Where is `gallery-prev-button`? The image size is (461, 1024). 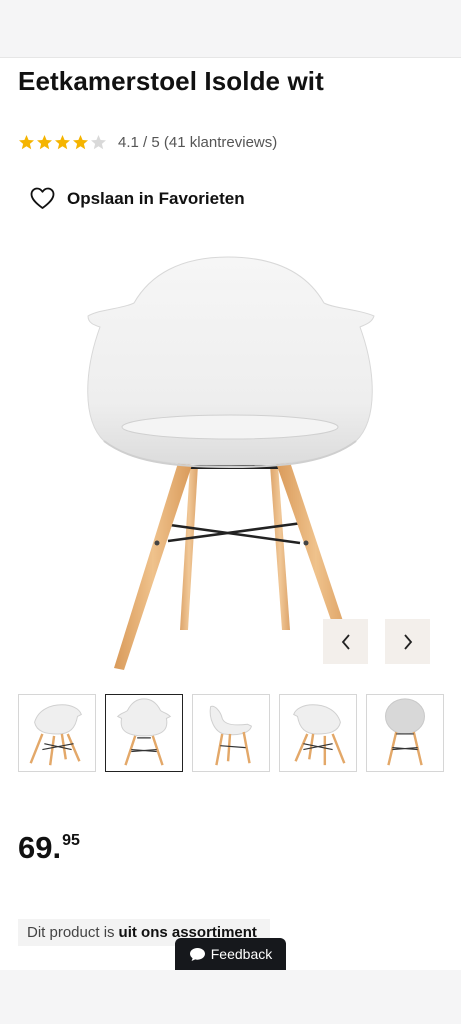 gallery-prev-button is located at coordinates (345, 641).